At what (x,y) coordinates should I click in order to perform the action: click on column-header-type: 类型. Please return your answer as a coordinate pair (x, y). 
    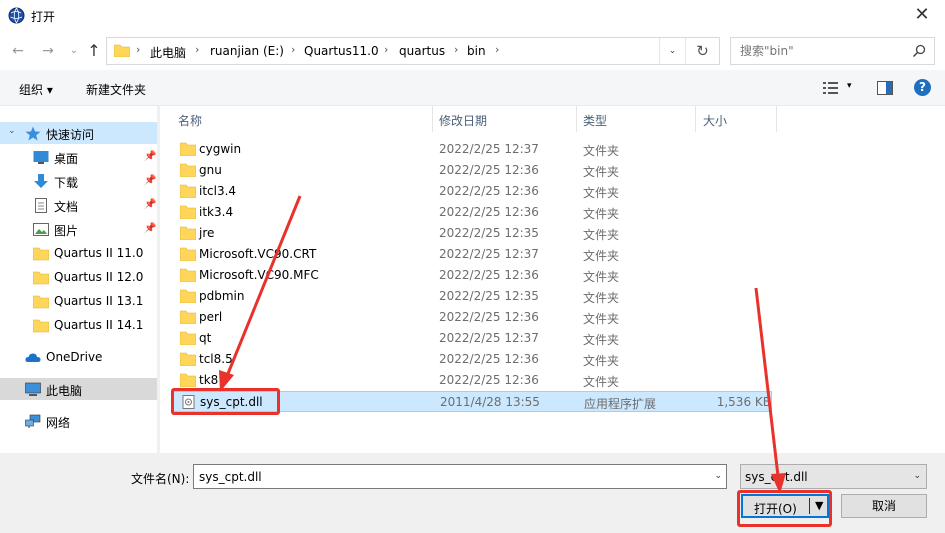
    Looking at the image, I should click on (595, 119).